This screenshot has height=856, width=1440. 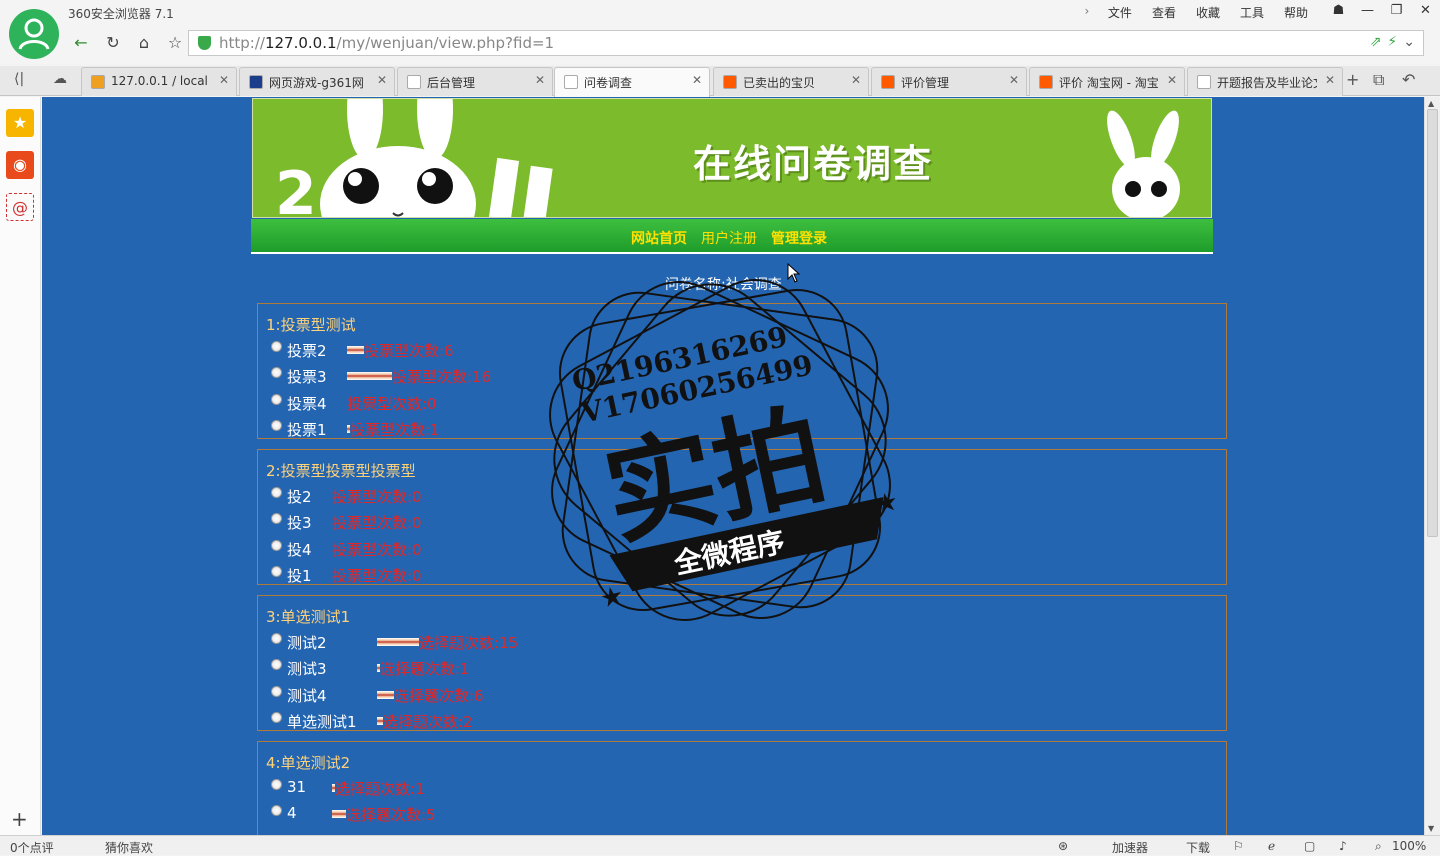 What do you see at coordinates (1367, 11) in the screenshot?
I see `minimize-button: —` at bounding box center [1367, 11].